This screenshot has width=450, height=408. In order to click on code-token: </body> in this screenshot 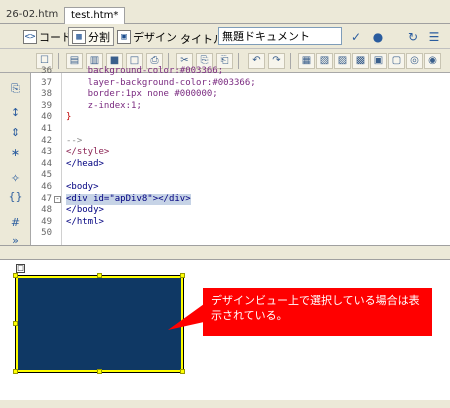, I will do `click(85, 210)`.